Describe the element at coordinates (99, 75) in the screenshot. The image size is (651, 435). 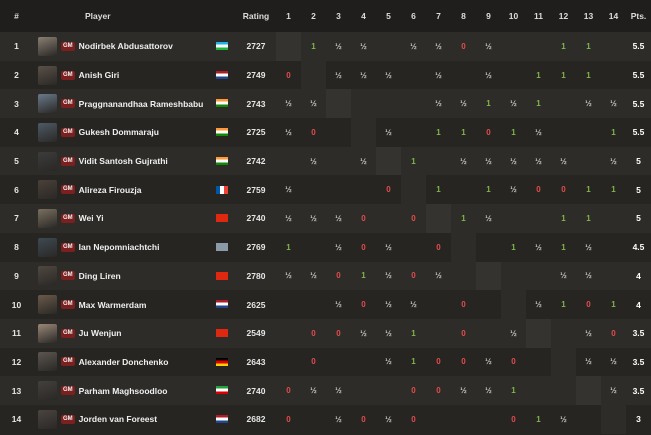
I see `player-name: Anish Giri` at that location.